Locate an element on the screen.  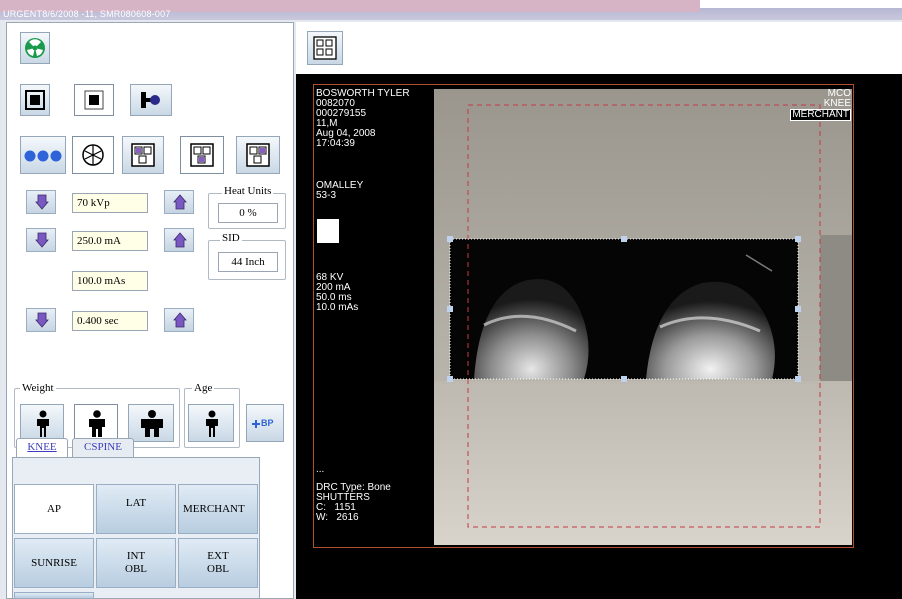
procedure-ap-button: AP is located at coordinates (54, 509).